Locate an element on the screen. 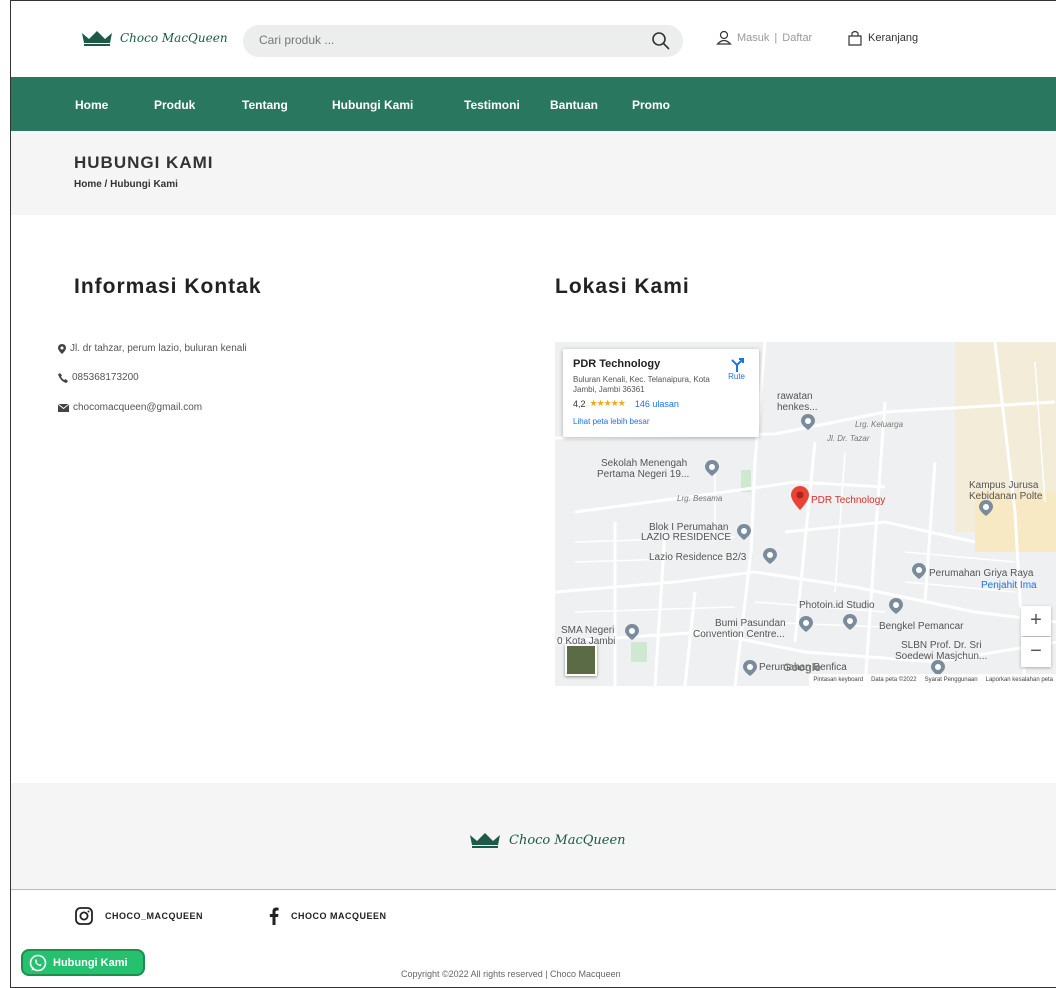  user-icon is located at coordinates (724, 37).